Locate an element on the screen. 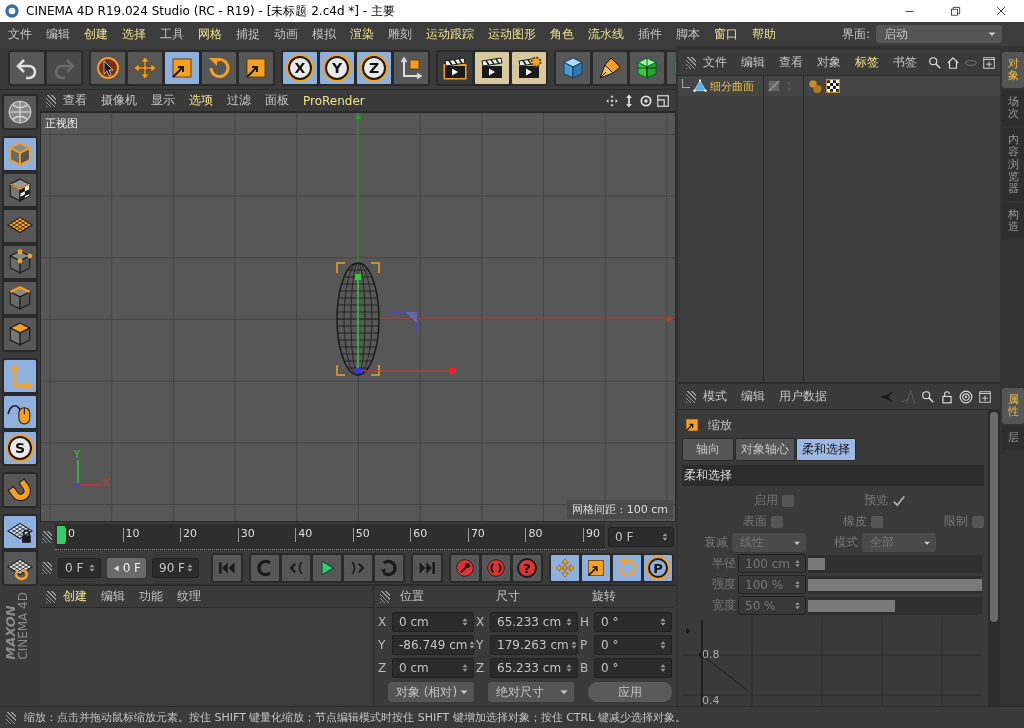 This screenshot has height=728, width=1024. pen-button is located at coordinates (610, 67).